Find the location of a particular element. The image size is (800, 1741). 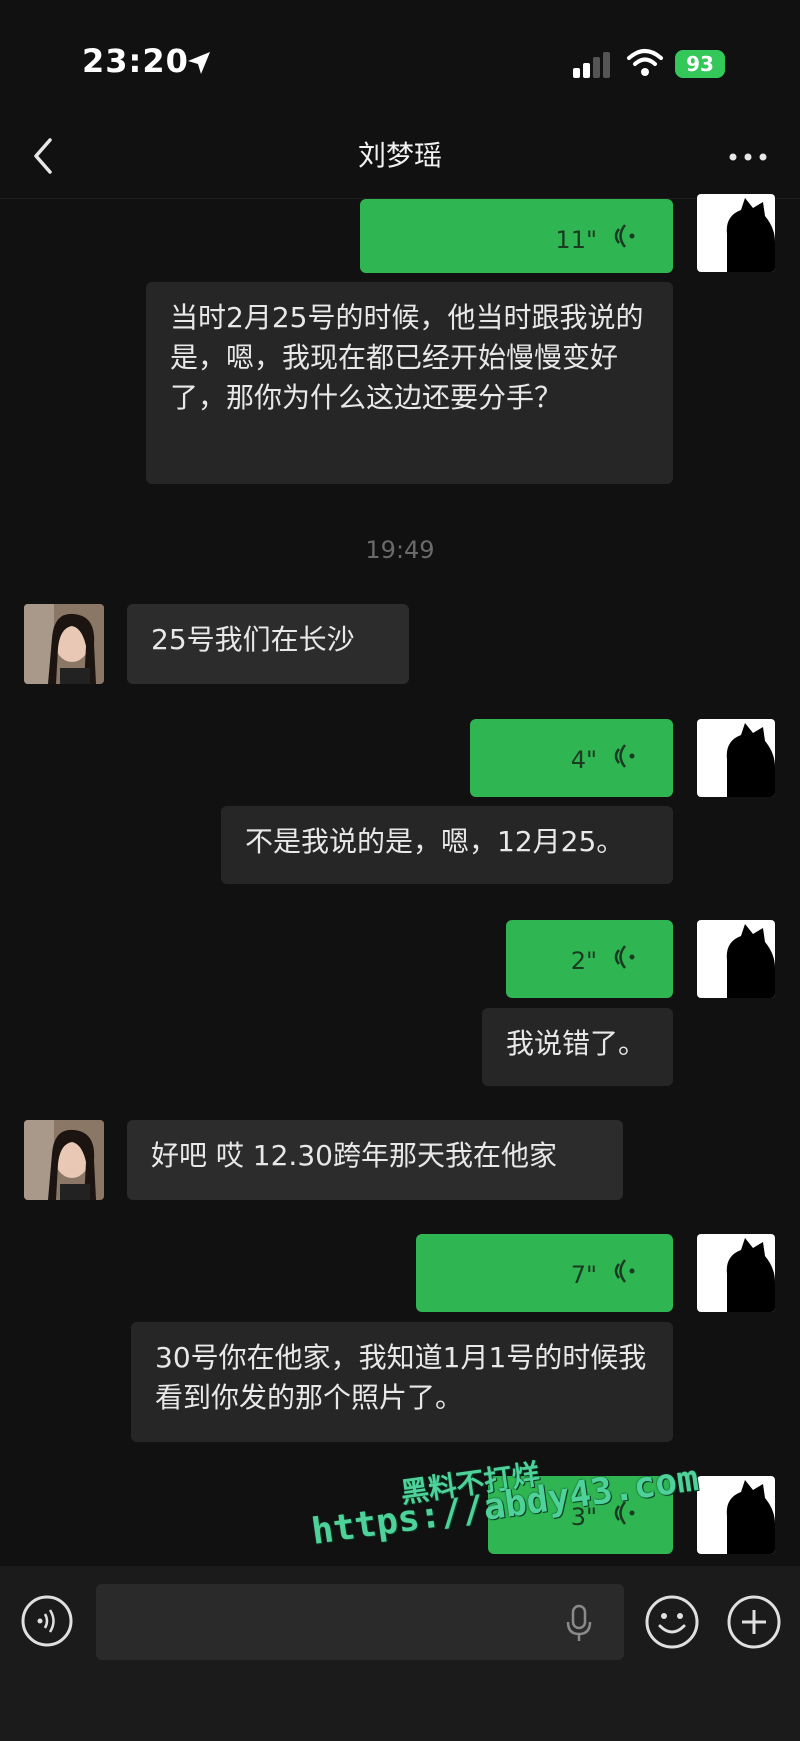

voice-message-bubble: 2" is located at coordinates (589, 959).